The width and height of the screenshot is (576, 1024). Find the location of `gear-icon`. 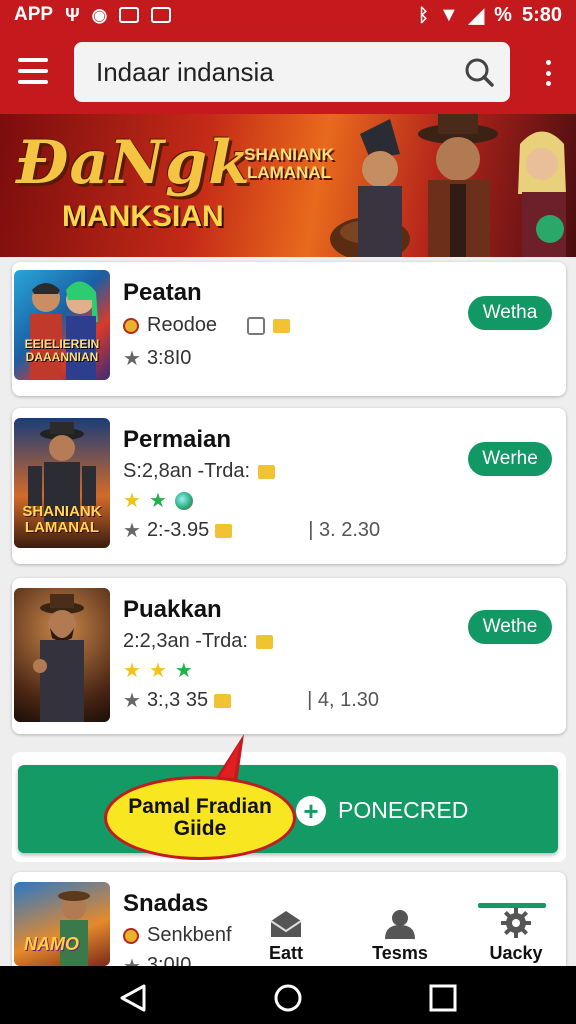

gear-icon is located at coordinates (516, 923).